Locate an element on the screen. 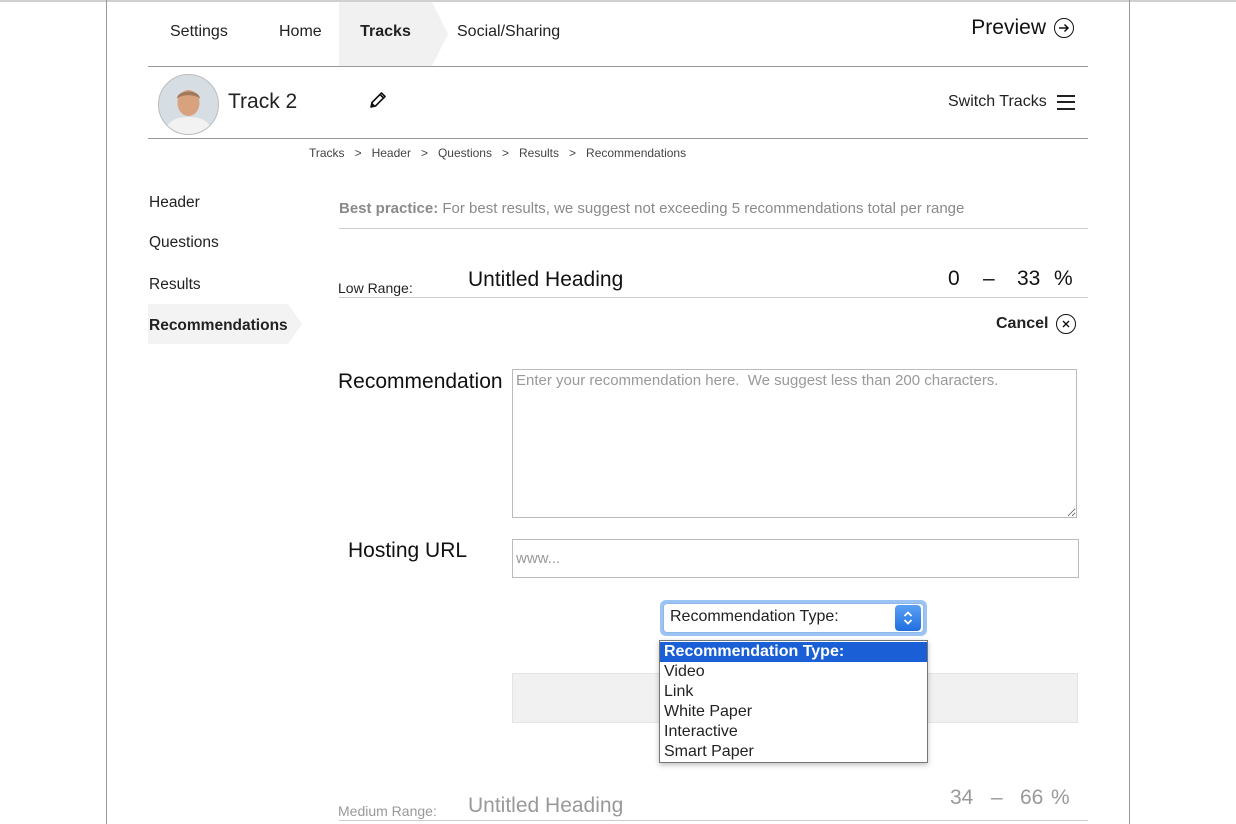 The height and width of the screenshot is (824, 1236). avatar is located at coordinates (188, 104).